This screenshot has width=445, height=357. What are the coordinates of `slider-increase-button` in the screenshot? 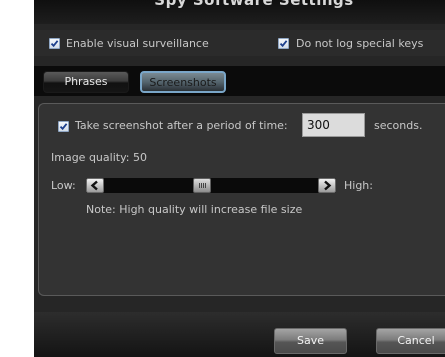 It's located at (327, 185).